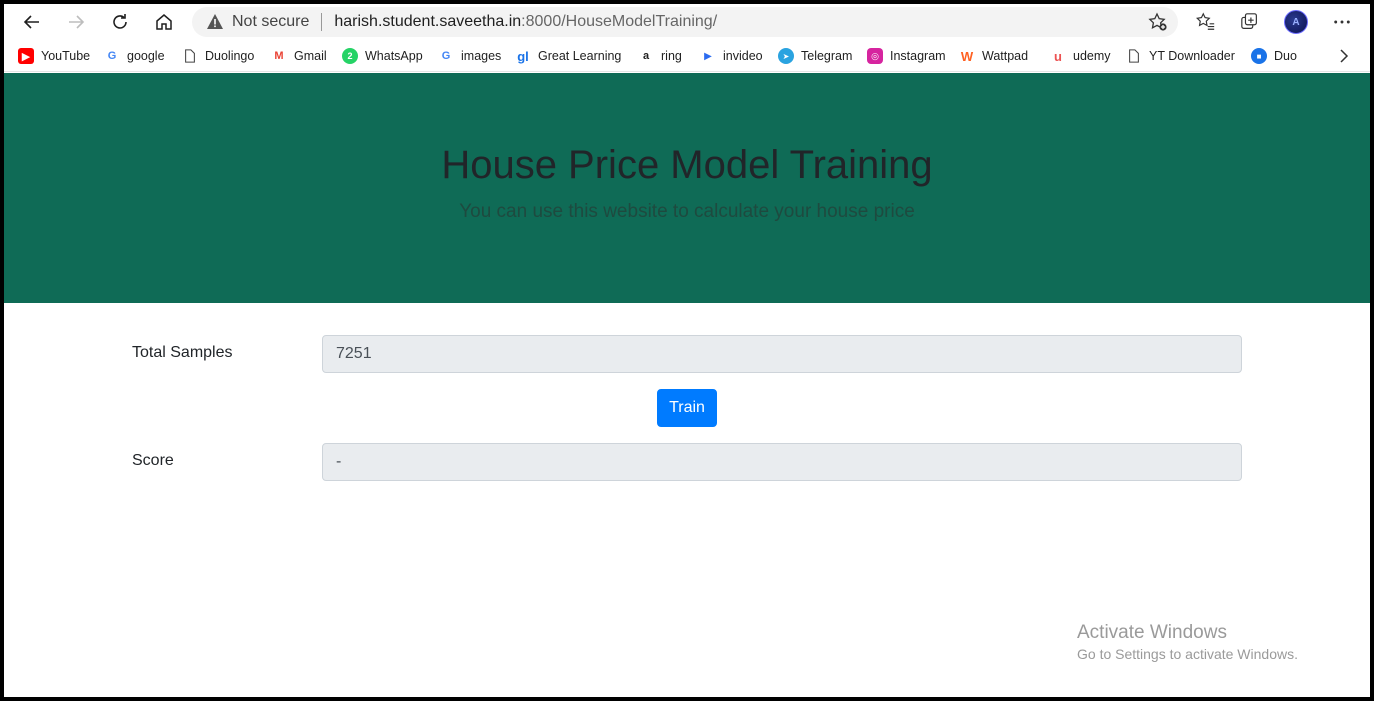 The height and width of the screenshot is (701, 1374). I want to click on bookmark-label: Telegram, so click(827, 56).